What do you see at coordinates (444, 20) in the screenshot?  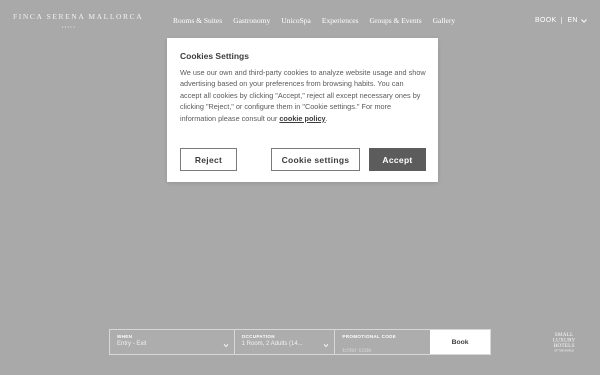 I see `nav-gallery: Gallery` at bounding box center [444, 20].